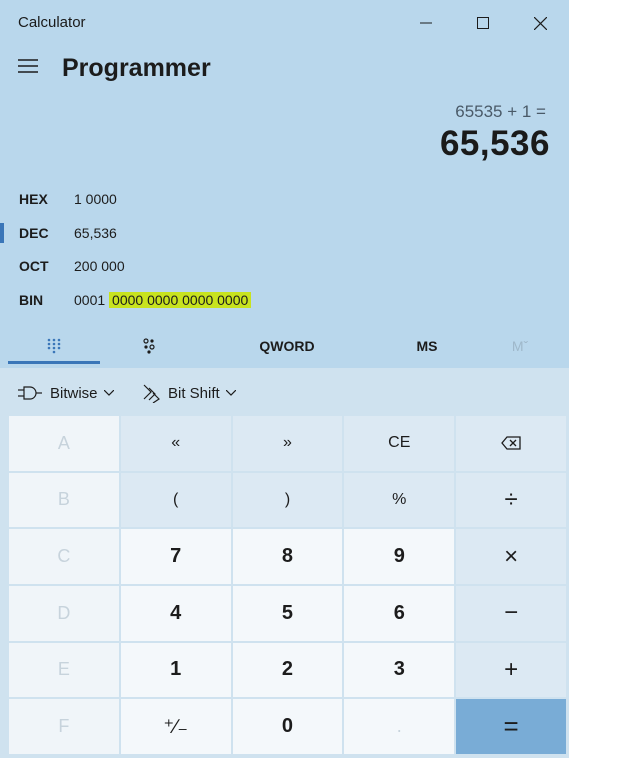 The width and height of the screenshot is (632, 758). What do you see at coordinates (287, 500) in the screenshot?
I see `key-close-paren: )` at bounding box center [287, 500].